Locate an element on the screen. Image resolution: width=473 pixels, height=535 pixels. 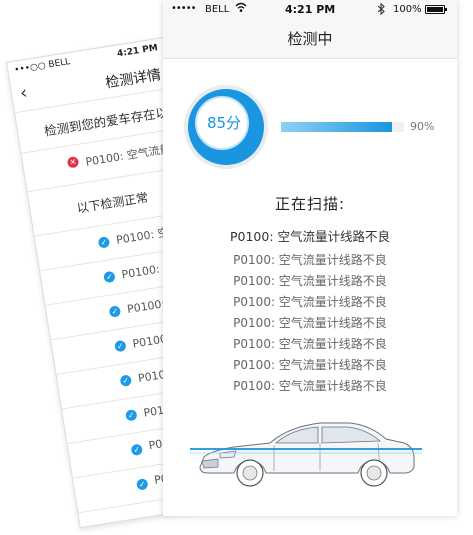
status-bar: ••••• BELL 4:21 PM 100% is located at coordinates (310, 10).